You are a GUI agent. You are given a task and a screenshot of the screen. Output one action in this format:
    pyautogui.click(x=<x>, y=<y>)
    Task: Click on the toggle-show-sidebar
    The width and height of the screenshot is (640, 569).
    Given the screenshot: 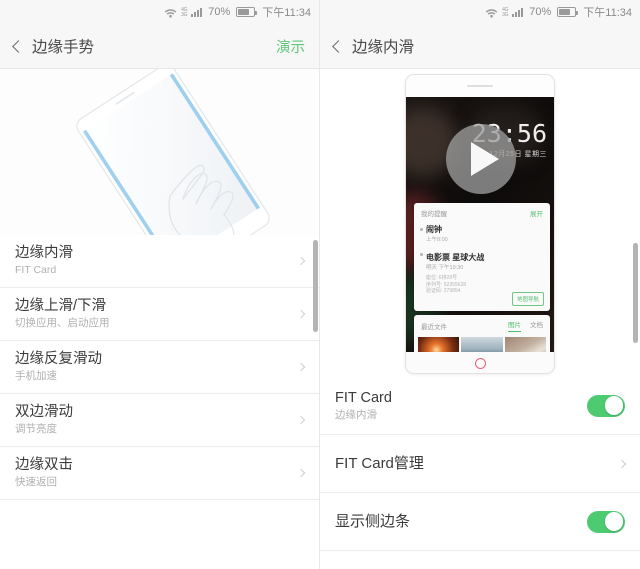 What is the action you would take?
    pyautogui.click(x=606, y=521)
    